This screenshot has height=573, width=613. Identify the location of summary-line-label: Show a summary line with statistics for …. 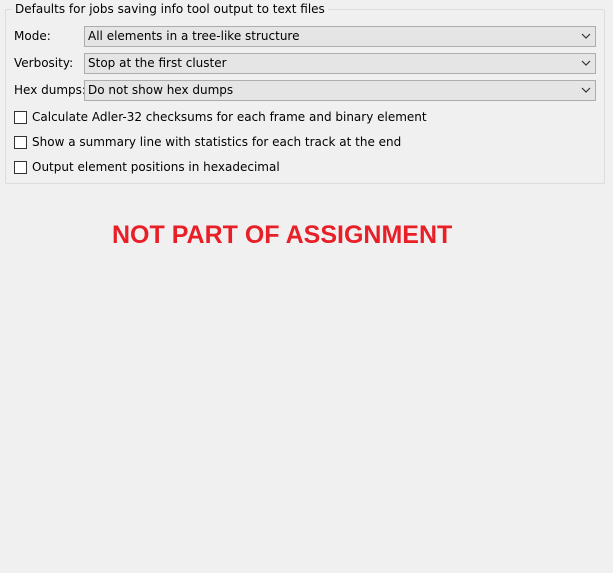
(216, 142).